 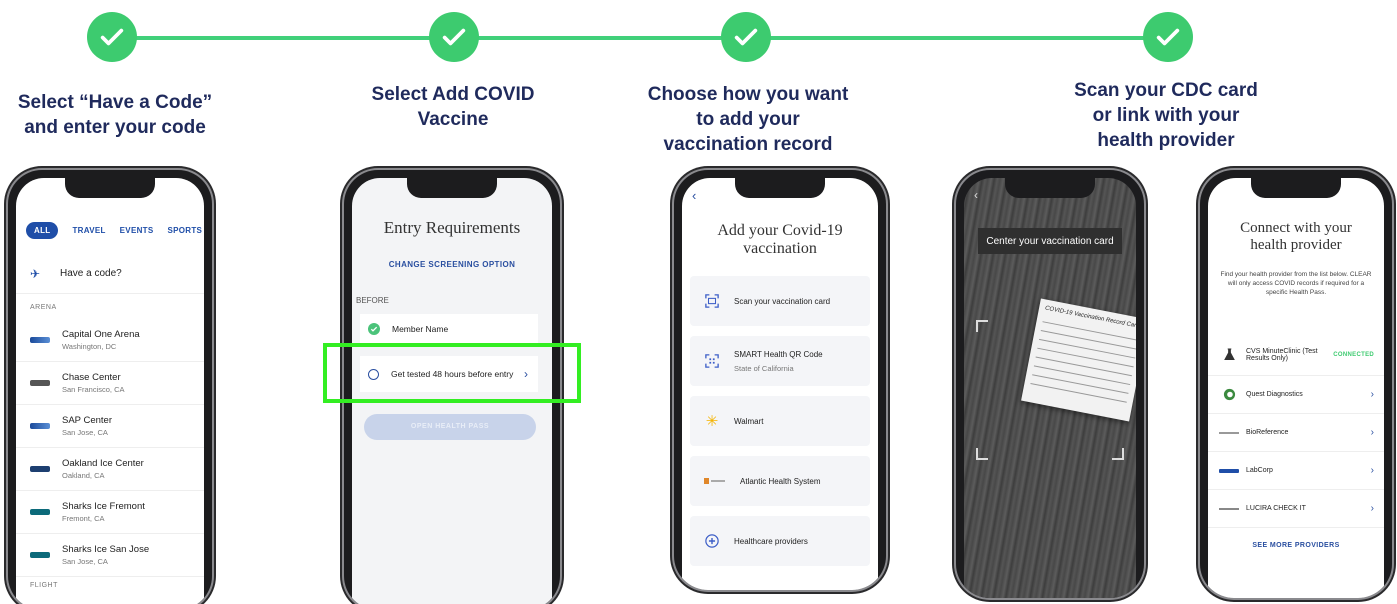 What do you see at coordinates (115, 115) in the screenshot?
I see `step-1-title: Select “Have a Code” and enter your code` at bounding box center [115, 115].